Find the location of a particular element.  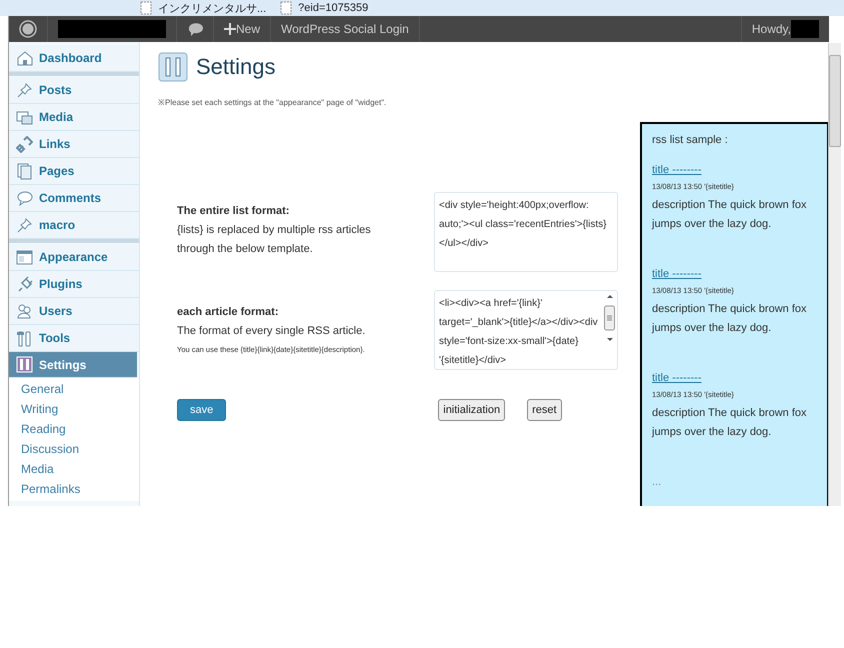

submenu-item: General is located at coordinates (80, 389).